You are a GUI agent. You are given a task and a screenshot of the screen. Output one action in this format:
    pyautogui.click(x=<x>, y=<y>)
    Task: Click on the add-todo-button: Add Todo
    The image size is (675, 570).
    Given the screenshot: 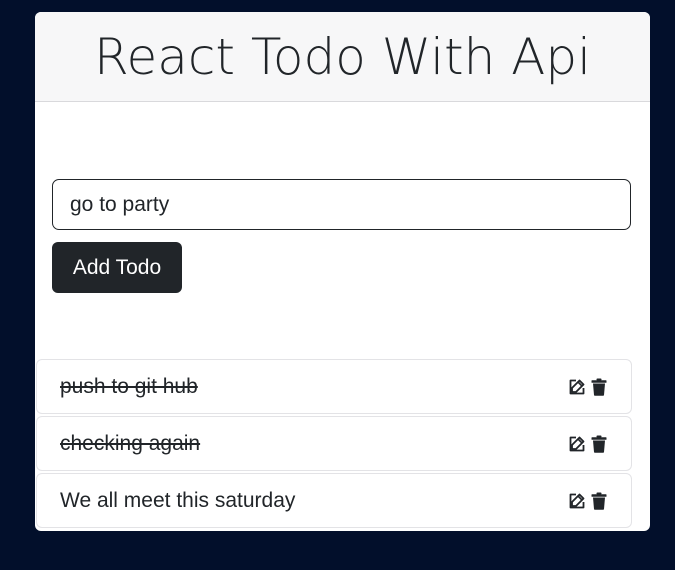 What is the action you would take?
    pyautogui.click(x=117, y=267)
    